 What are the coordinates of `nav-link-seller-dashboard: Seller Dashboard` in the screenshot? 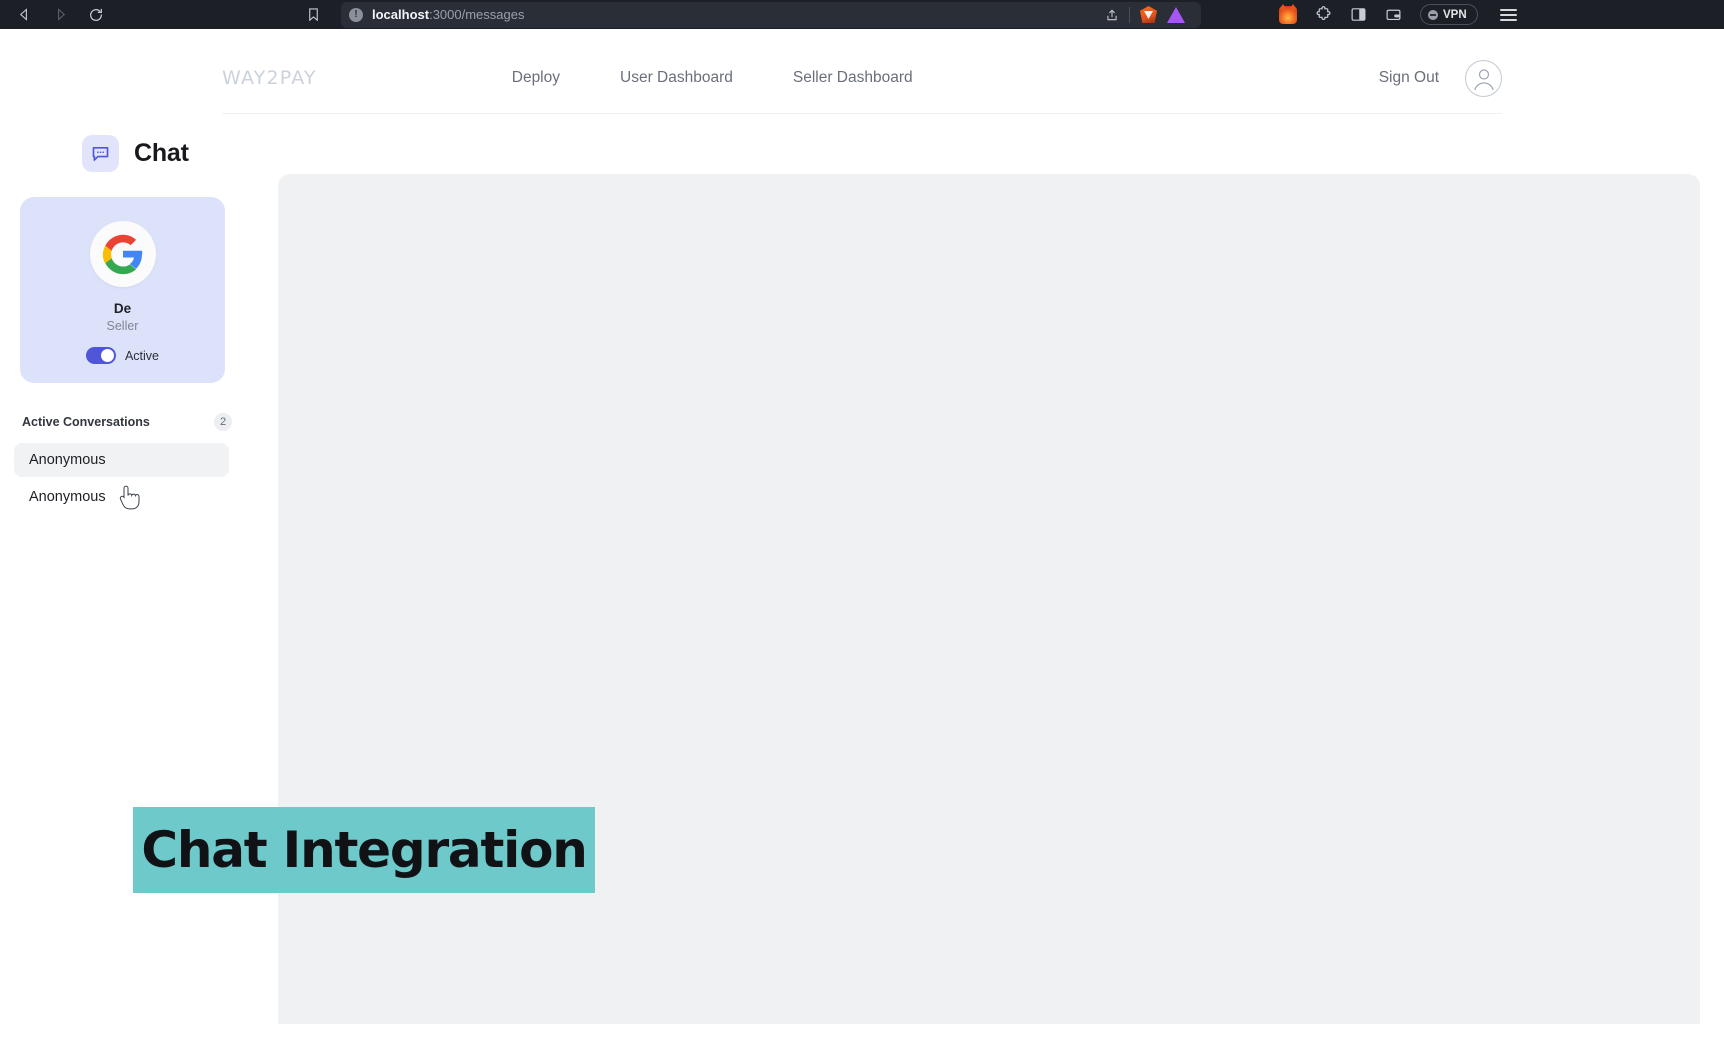 It's located at (853, 78).